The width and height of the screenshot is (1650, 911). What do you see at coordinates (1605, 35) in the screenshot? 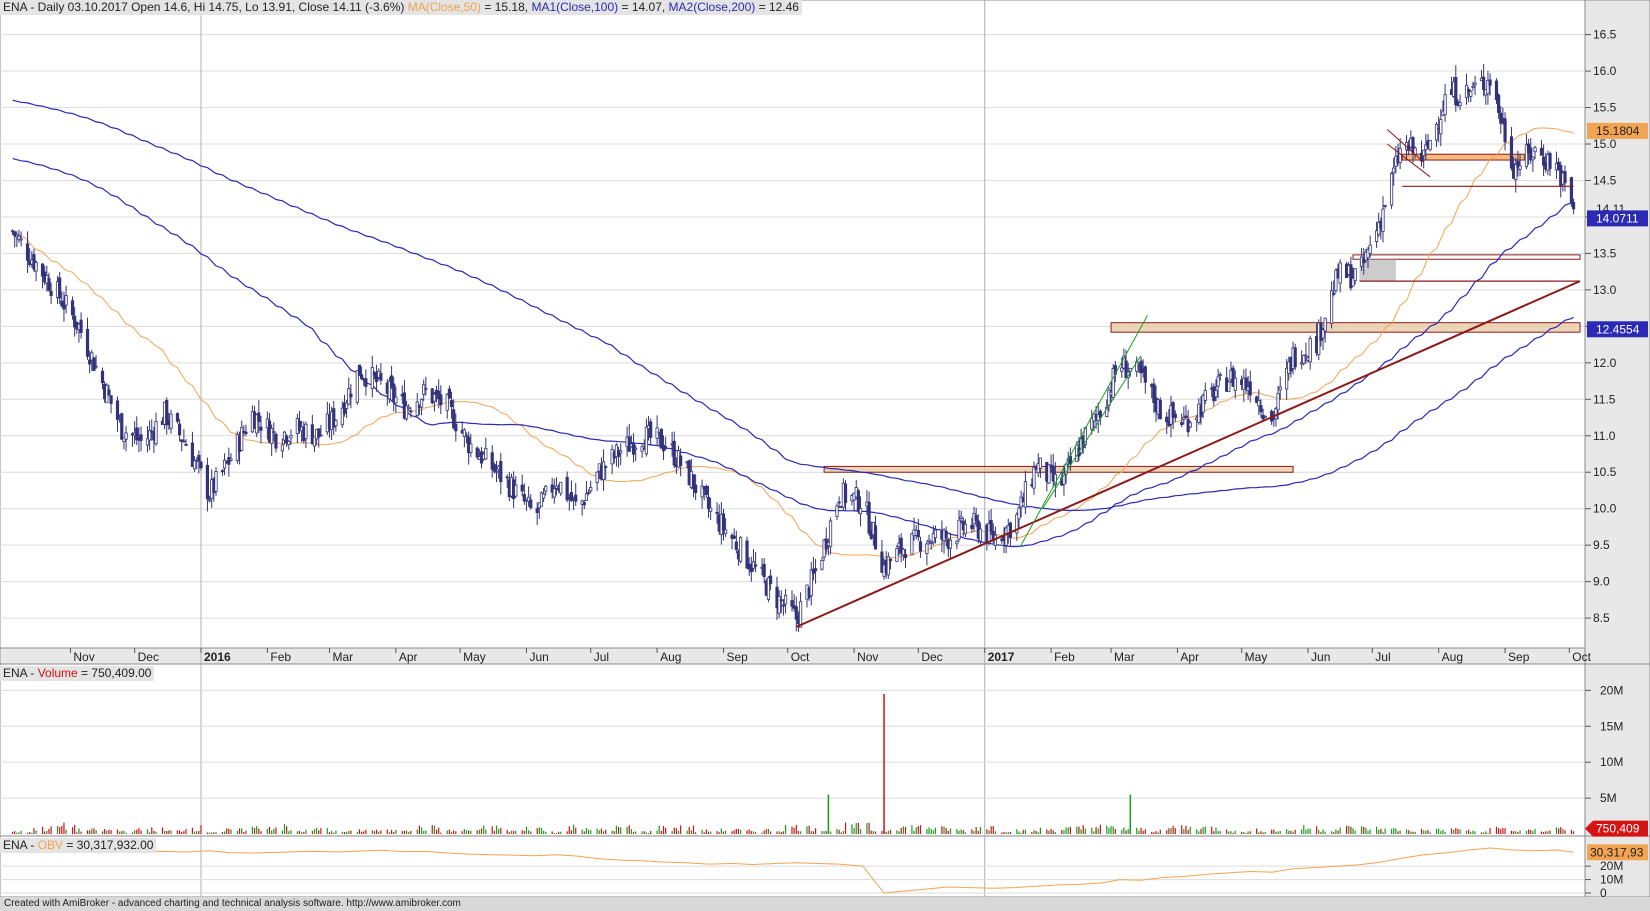
I see `price-tick-label: 16.5` at bounding box center [1605, 35].